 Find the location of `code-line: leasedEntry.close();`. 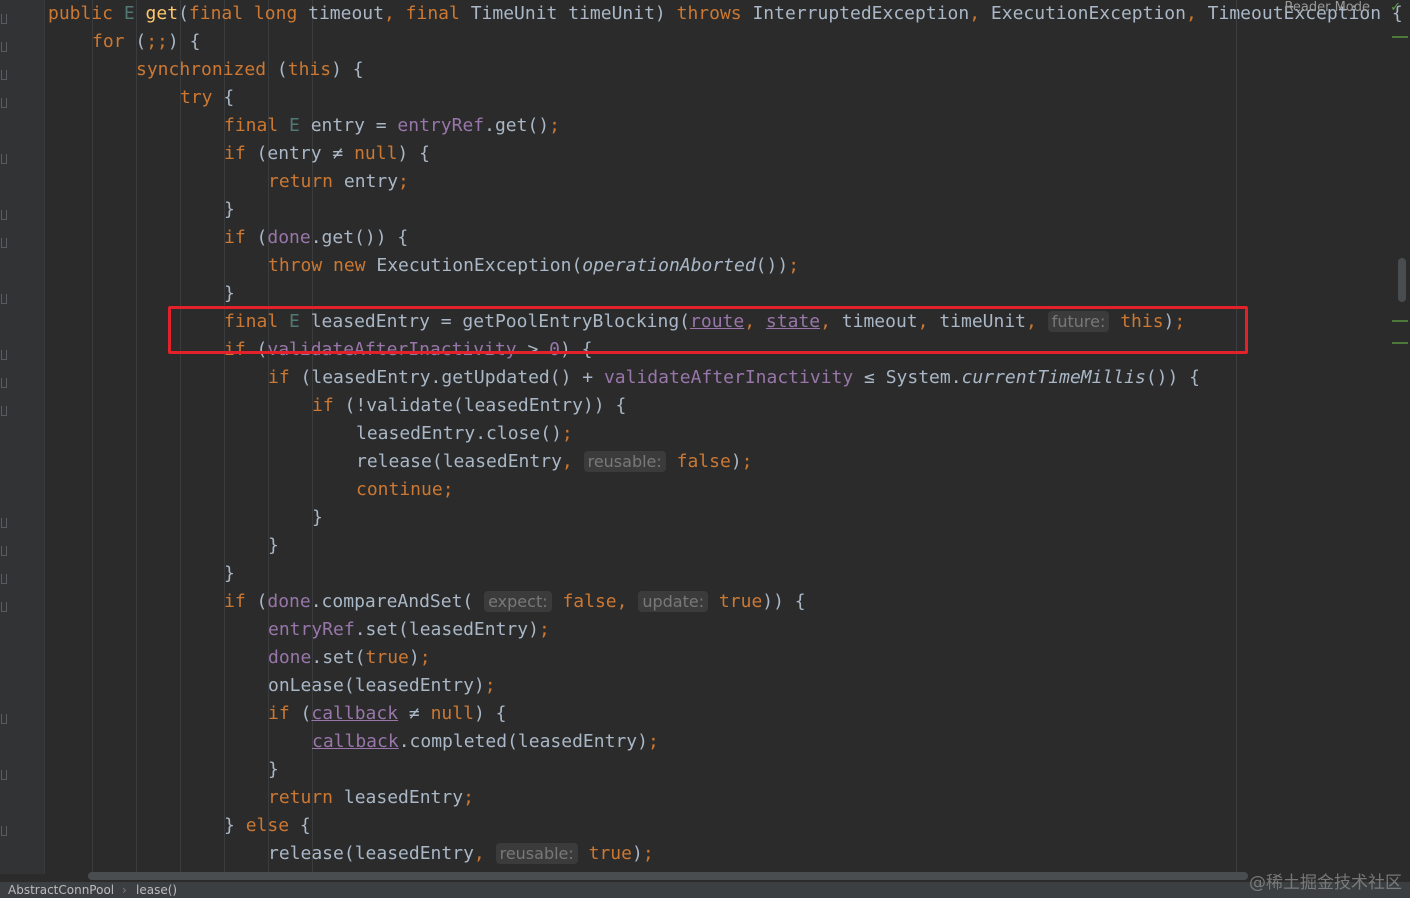

code-line: leasedEntry.close(); is located at coordinates (464, 434).